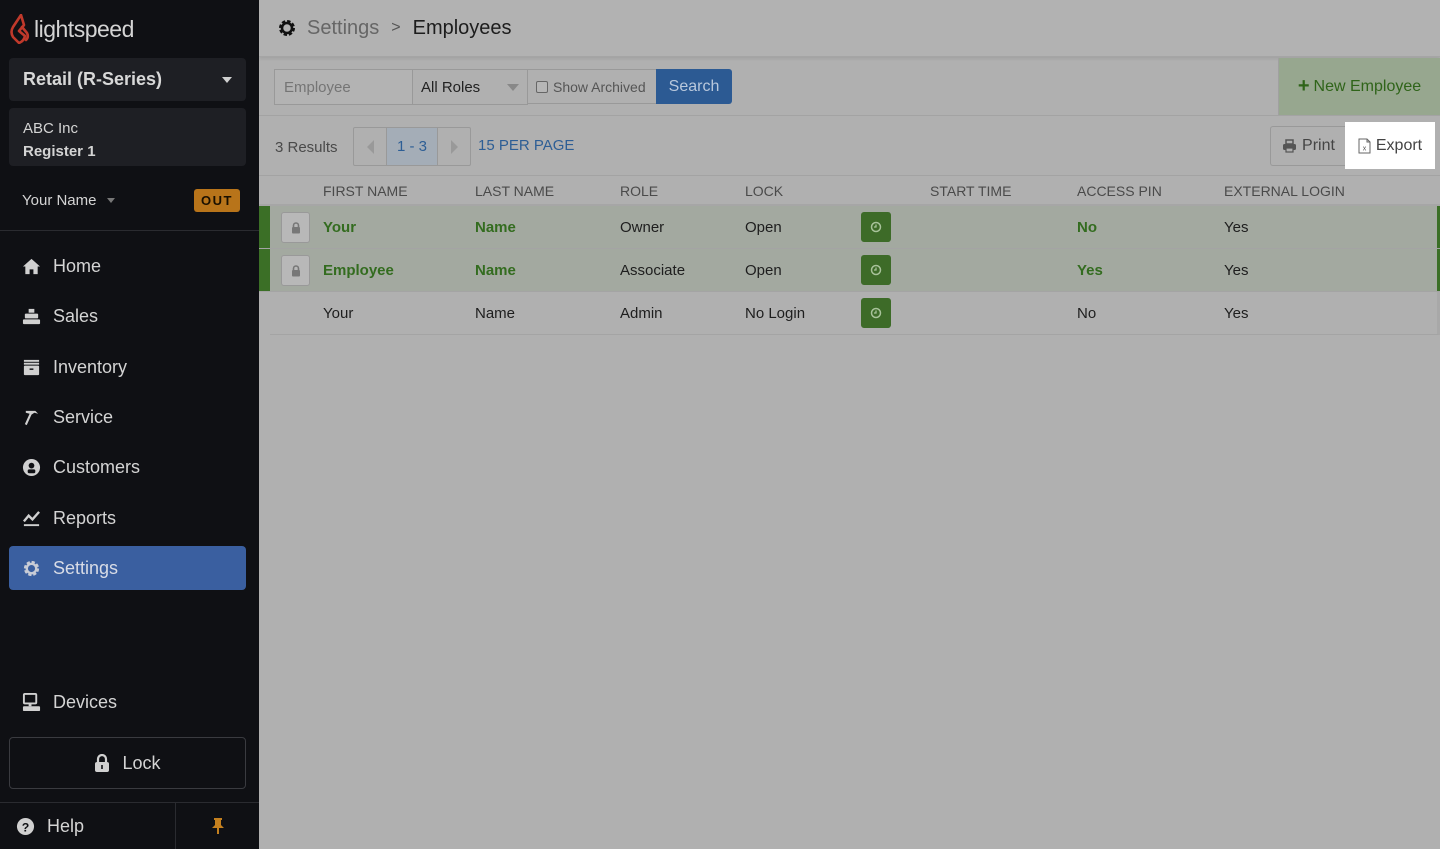 This screenshot has height=849, width=1440. Describe the element at coordinates (1290, 146) in the screenshot. I see `printer-icon` at that location.